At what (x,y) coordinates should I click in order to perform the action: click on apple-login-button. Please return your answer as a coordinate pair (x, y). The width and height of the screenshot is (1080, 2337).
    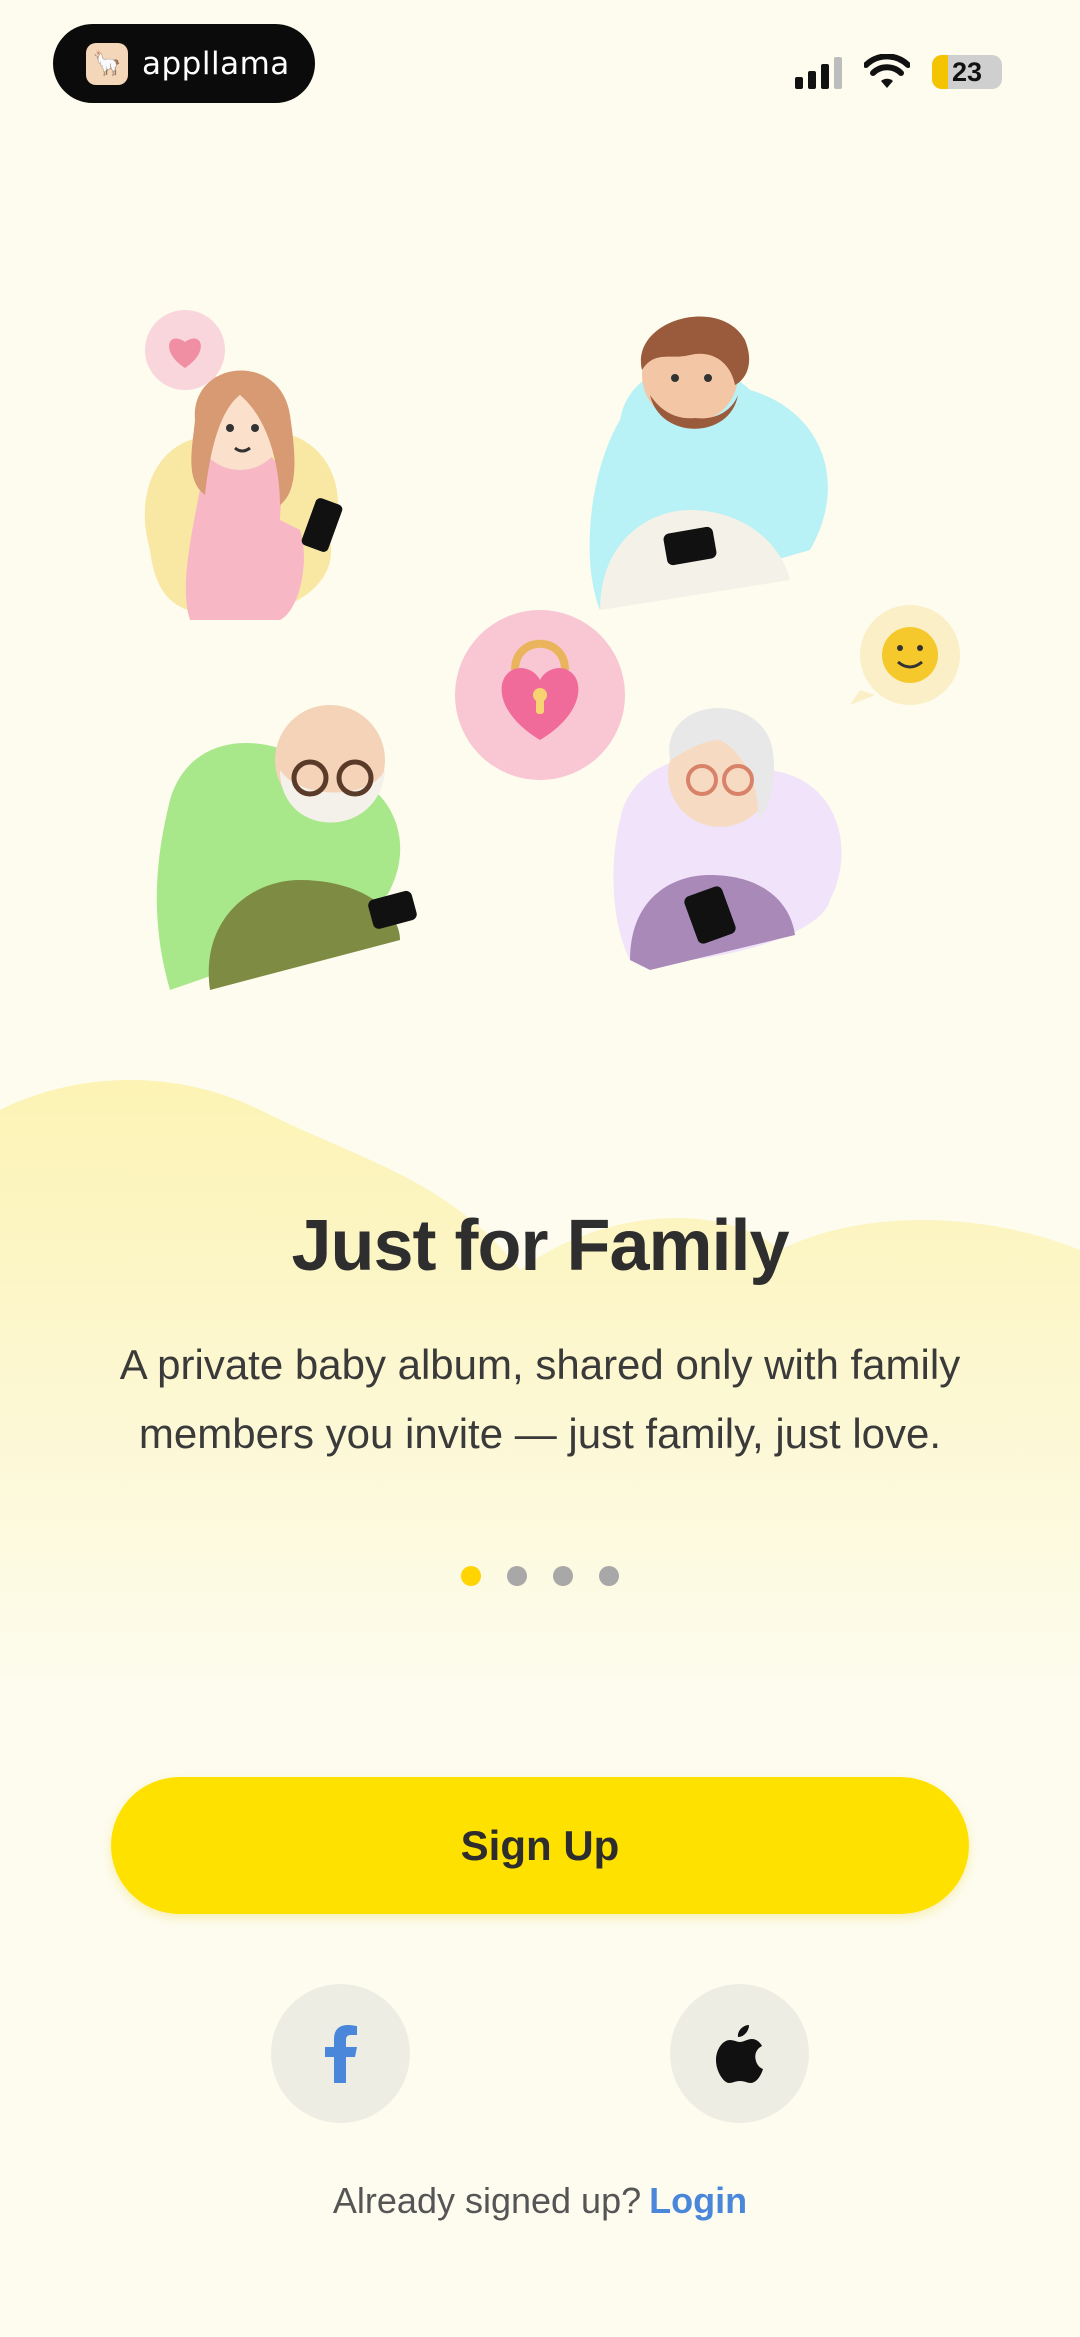
    Looking at the image, I should click on (739, 2053).